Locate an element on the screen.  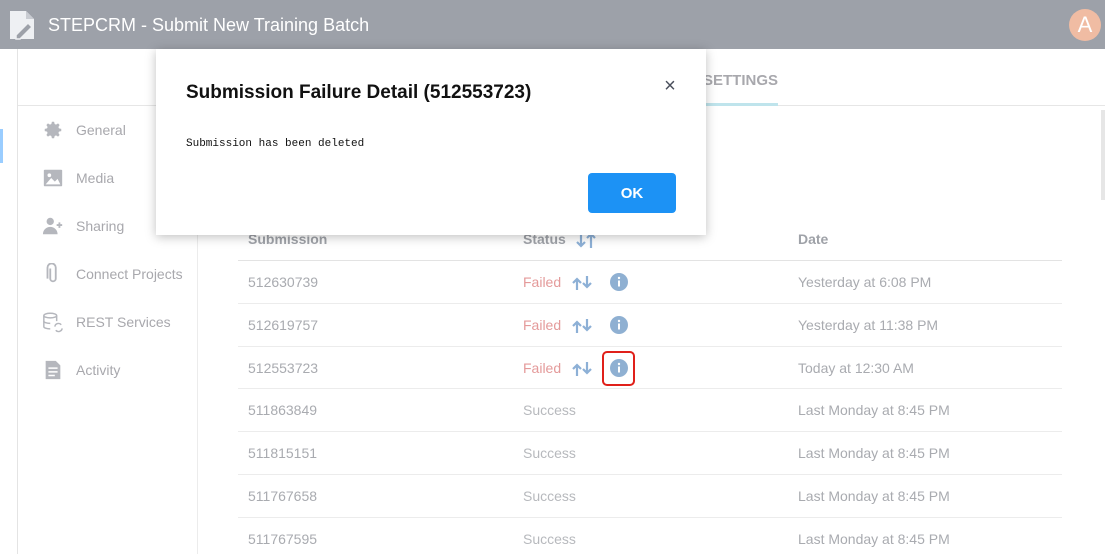
sidebar-item-activity: Activity is located at coordinates (81, 370).